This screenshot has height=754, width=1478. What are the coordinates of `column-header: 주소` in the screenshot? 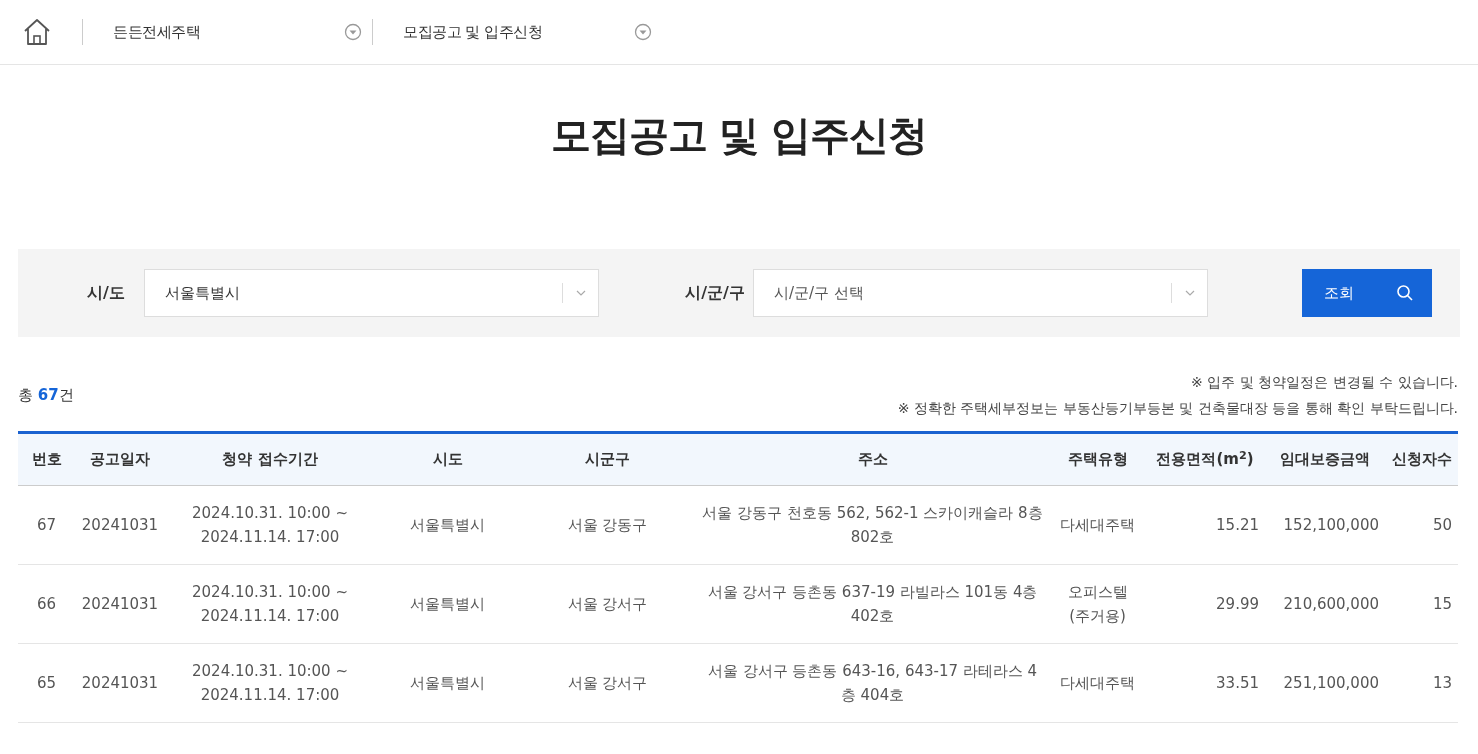 It's located at (872, 459).